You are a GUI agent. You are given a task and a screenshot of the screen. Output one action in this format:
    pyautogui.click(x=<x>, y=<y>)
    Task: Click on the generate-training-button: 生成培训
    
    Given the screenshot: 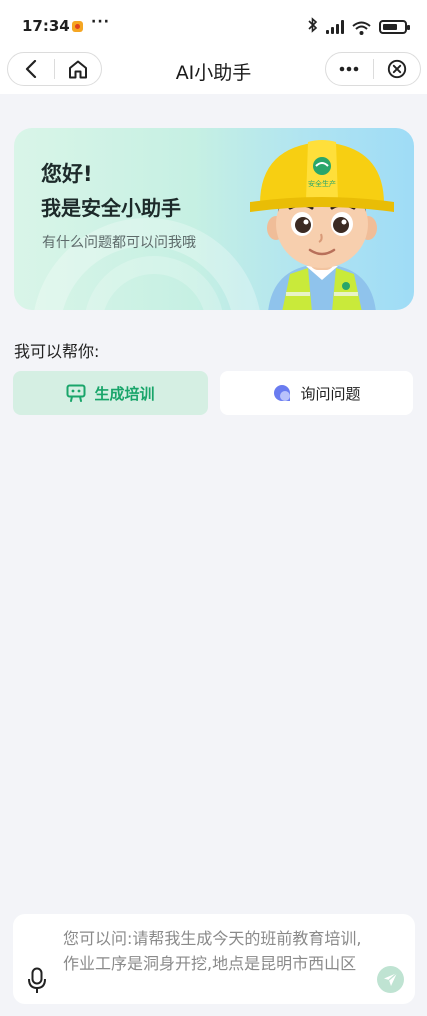 What is the action you would take?
    pyautogui.click(x=110, y=393)
    